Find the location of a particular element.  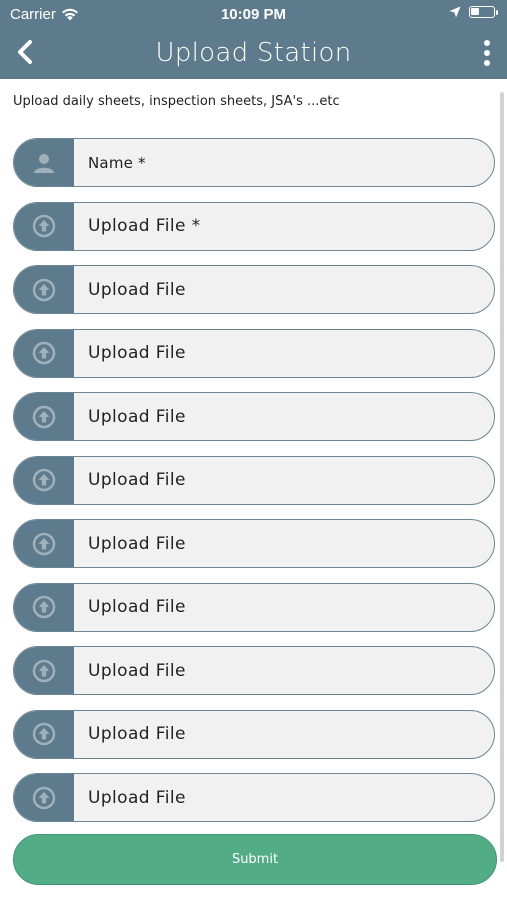

person-icon is located at coordinates (44, 162).